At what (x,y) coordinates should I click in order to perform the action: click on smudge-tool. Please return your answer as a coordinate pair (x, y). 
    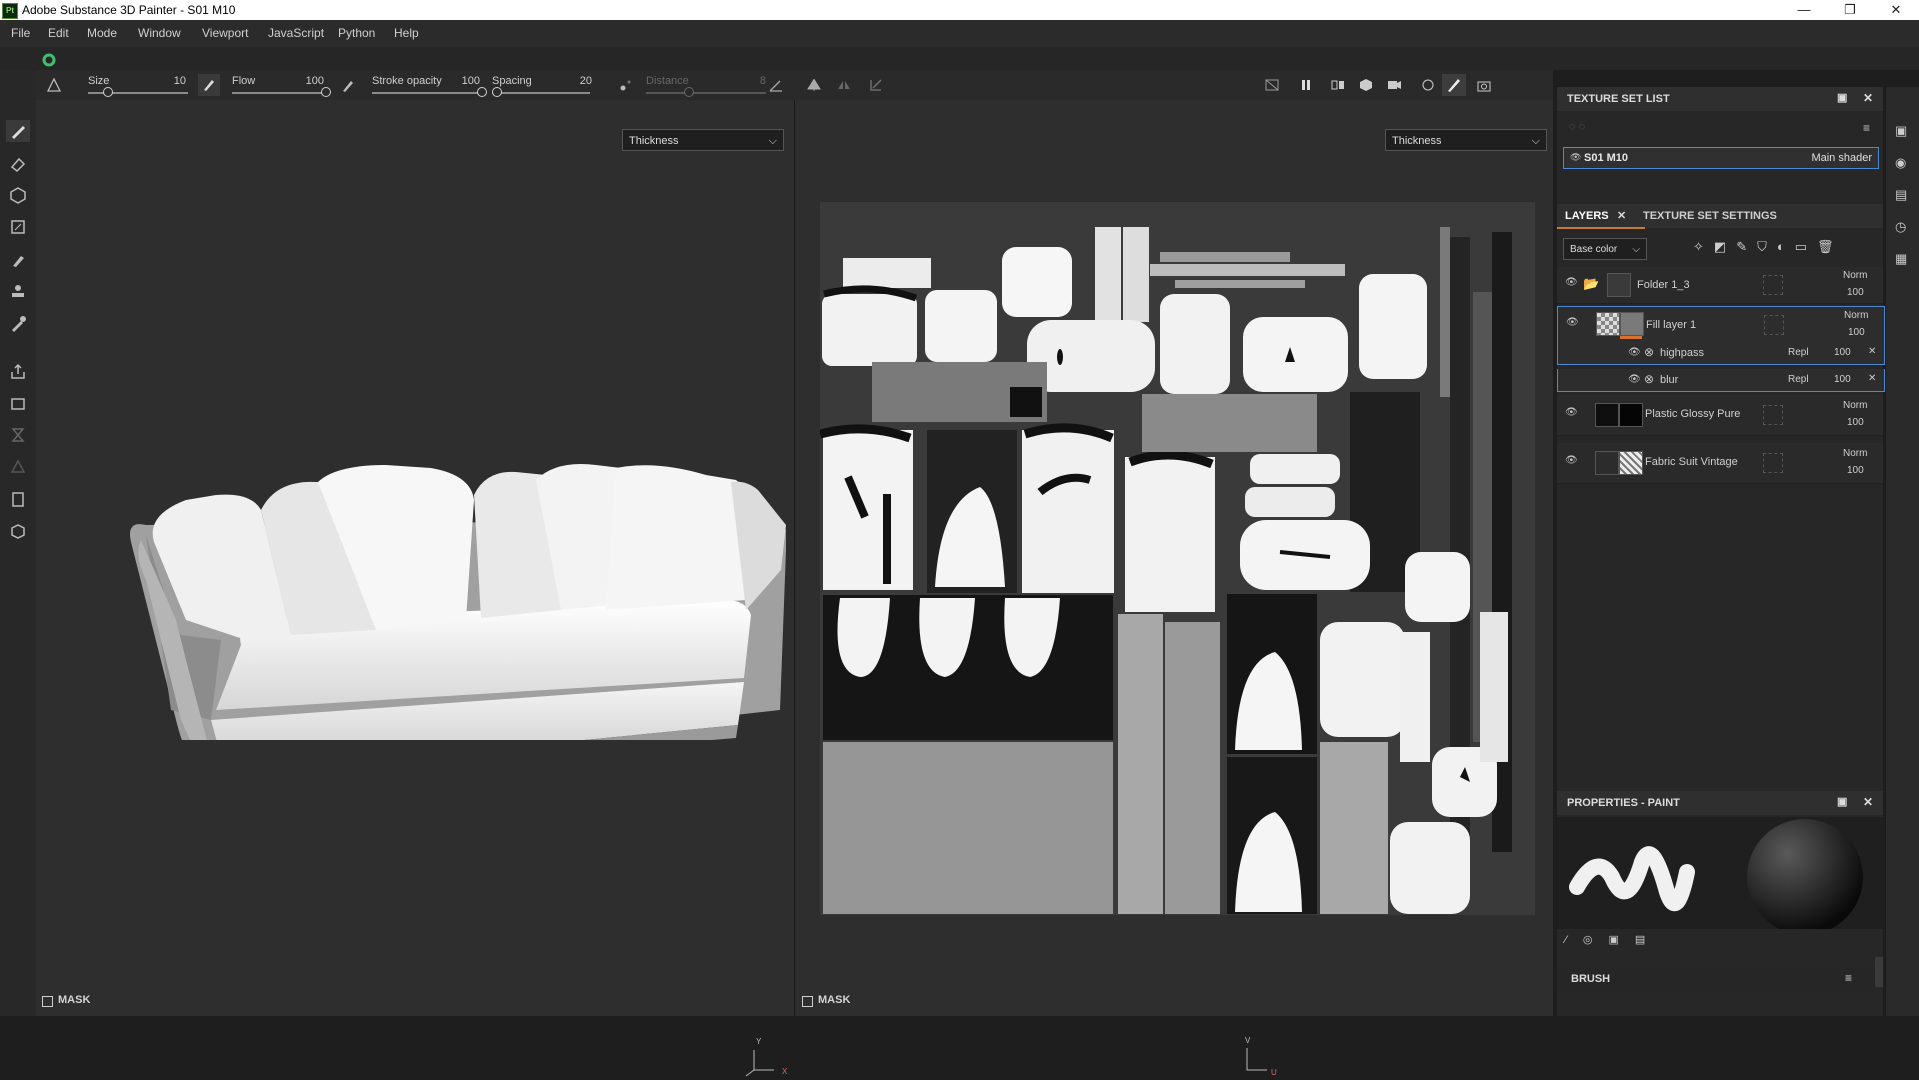
    Looking at the image, I should click on (18, 259).